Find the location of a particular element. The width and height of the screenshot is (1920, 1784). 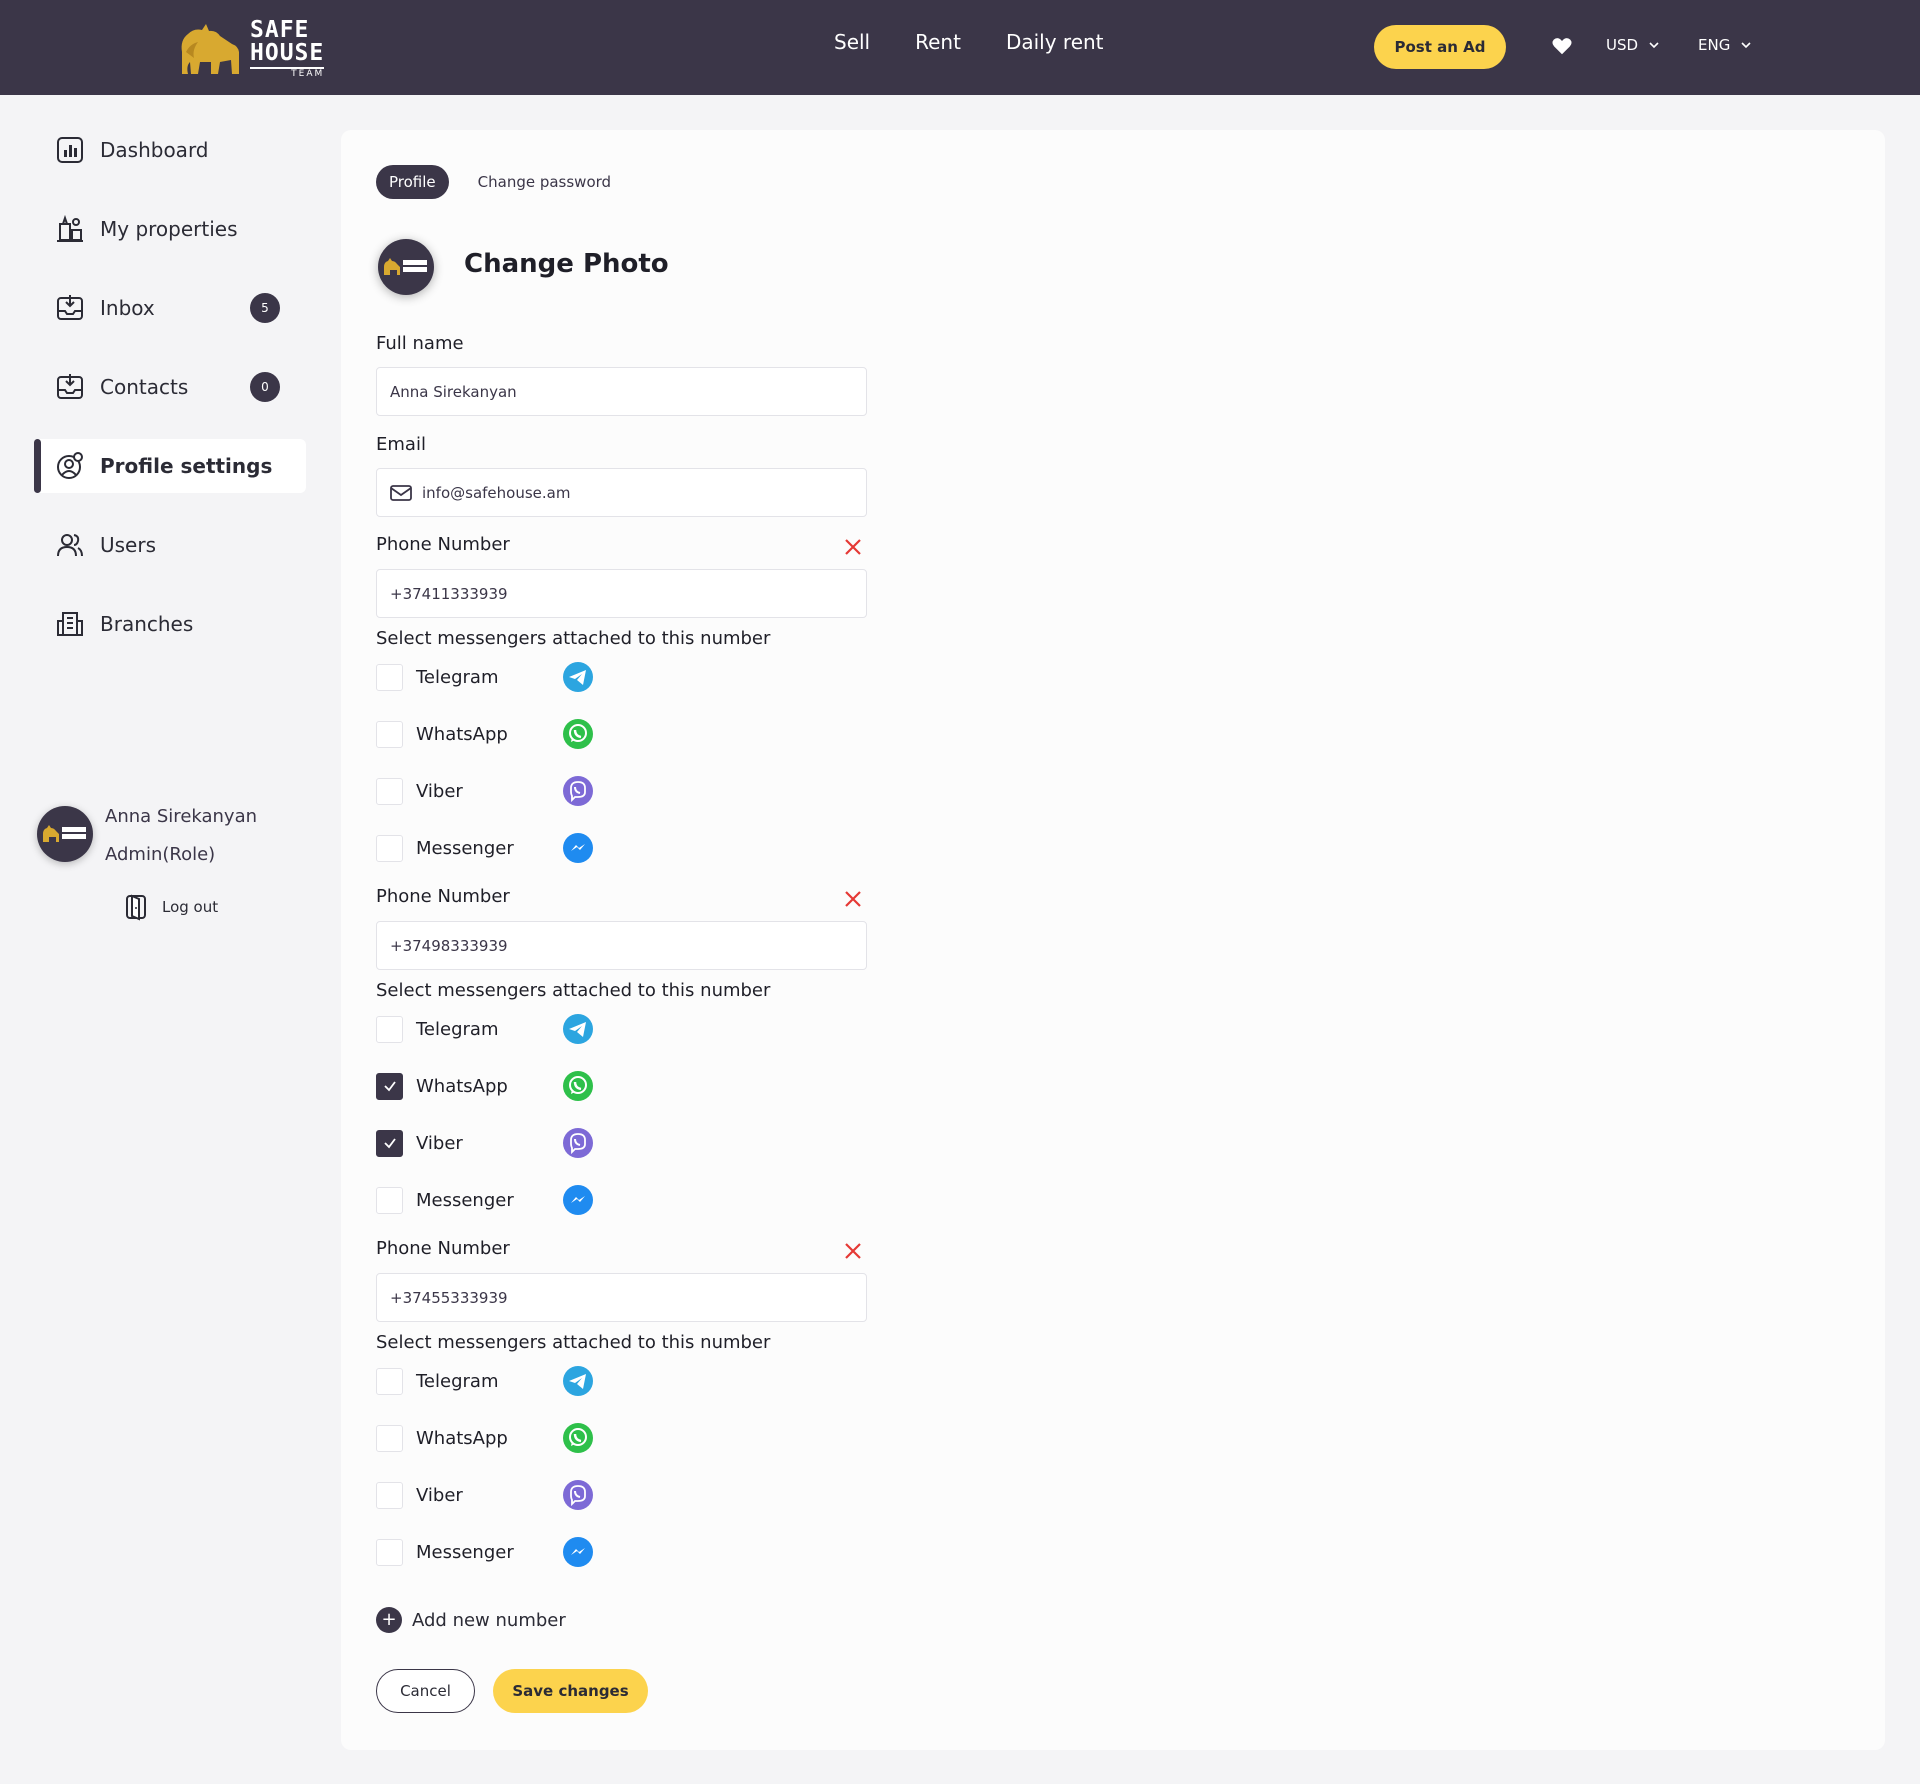

email-field is located at coordinates (621, 492).